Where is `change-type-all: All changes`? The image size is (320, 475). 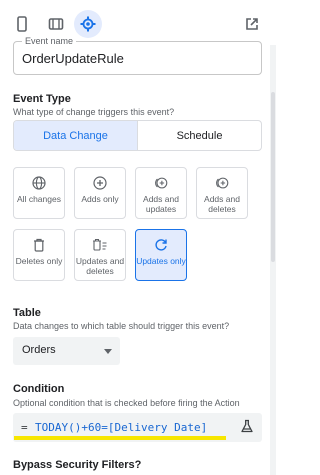 change-type-all: All changes is located at coordinates (39, 193).